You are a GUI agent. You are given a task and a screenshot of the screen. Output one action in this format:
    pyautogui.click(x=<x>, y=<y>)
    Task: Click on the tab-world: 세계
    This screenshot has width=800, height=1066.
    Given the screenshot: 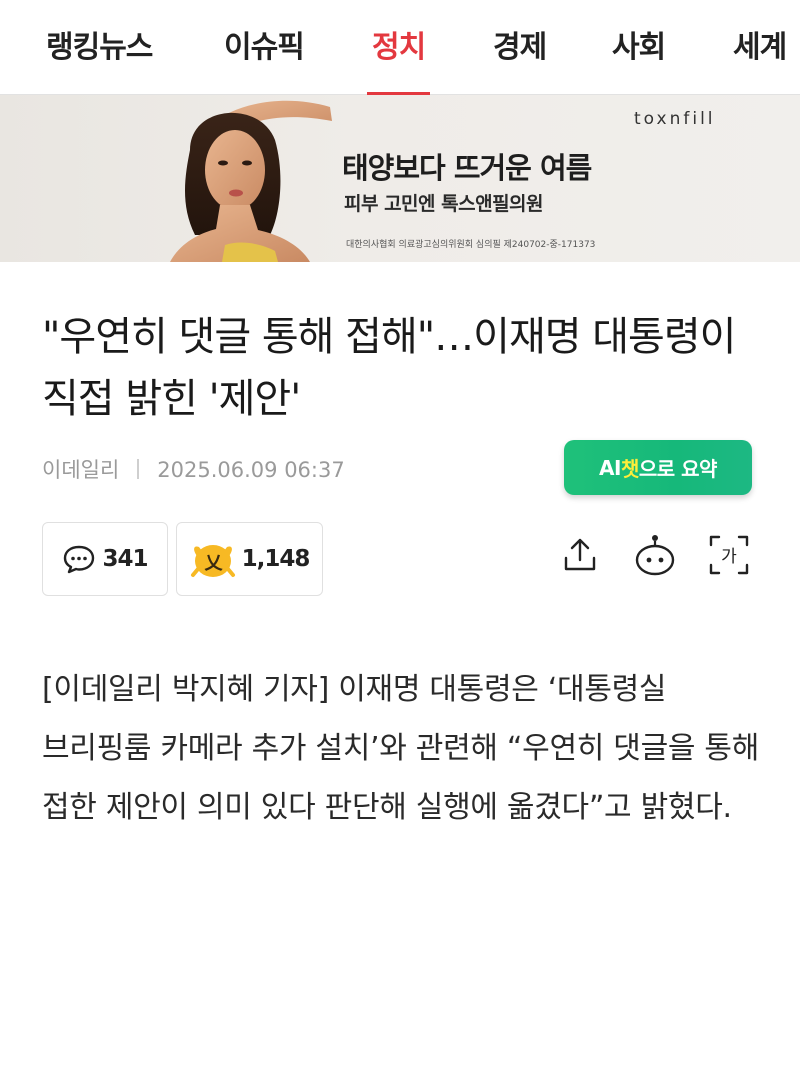 What is the action you would take?
    pyautogui.click(x=760, y=58)
    